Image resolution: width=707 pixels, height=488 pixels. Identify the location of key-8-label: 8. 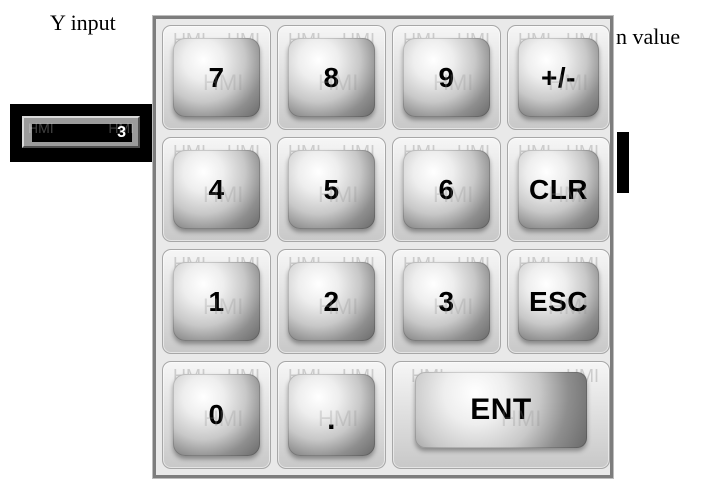
(331, 77).